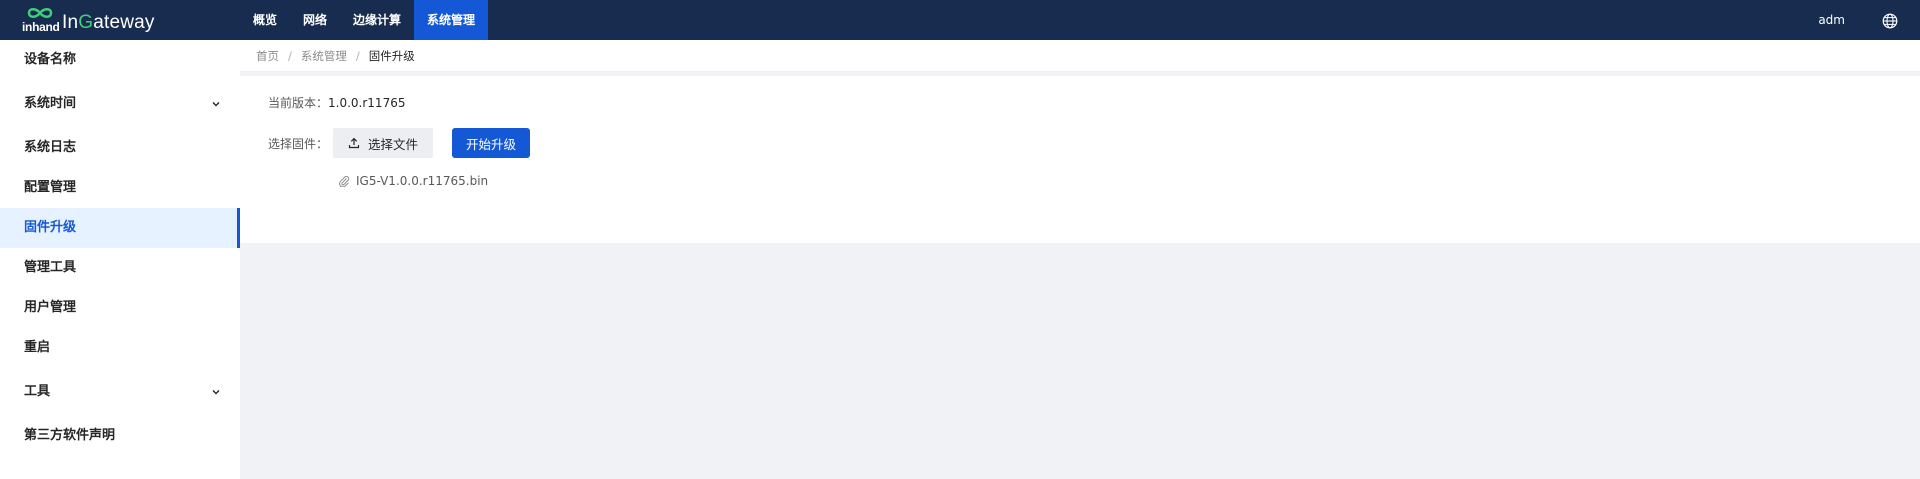 This screenshot has width=1920, height=479. What do you see at coordinates (960, 20) in the screenshot?
I see `top-bar: inhand InGateway 概览 网络 边缘计算 系统管理 adm` at bounding box center [960, 20].